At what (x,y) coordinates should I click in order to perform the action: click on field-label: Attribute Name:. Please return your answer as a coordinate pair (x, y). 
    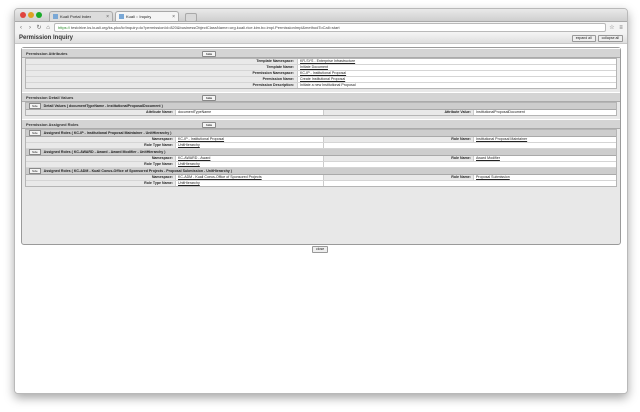
    Looking at the image, I should click on (101, 112).